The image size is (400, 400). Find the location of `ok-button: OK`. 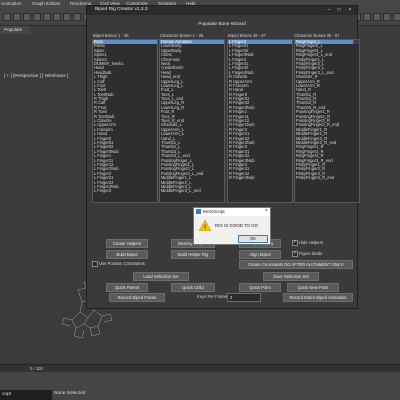

ok-button: OK is located at coordinates (253, 239).